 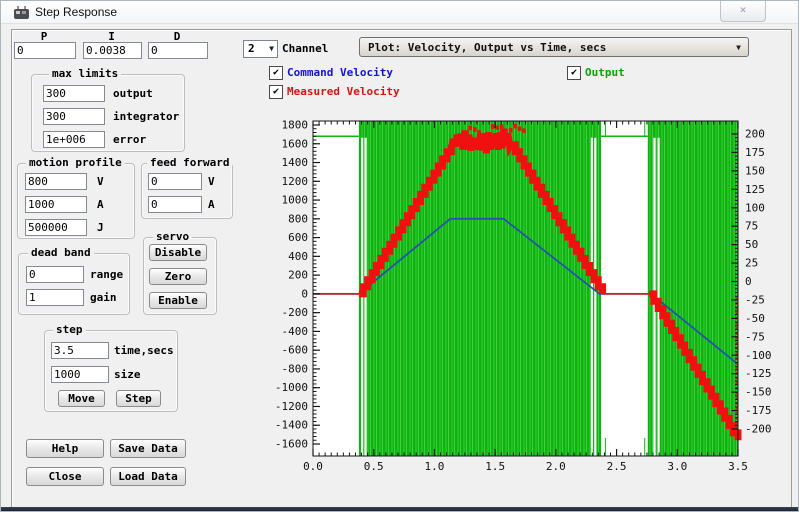 What do you see at coordinates (751, 263) in the screenshot?
I see `svg-text: 25` at bounding box center [751, 263].